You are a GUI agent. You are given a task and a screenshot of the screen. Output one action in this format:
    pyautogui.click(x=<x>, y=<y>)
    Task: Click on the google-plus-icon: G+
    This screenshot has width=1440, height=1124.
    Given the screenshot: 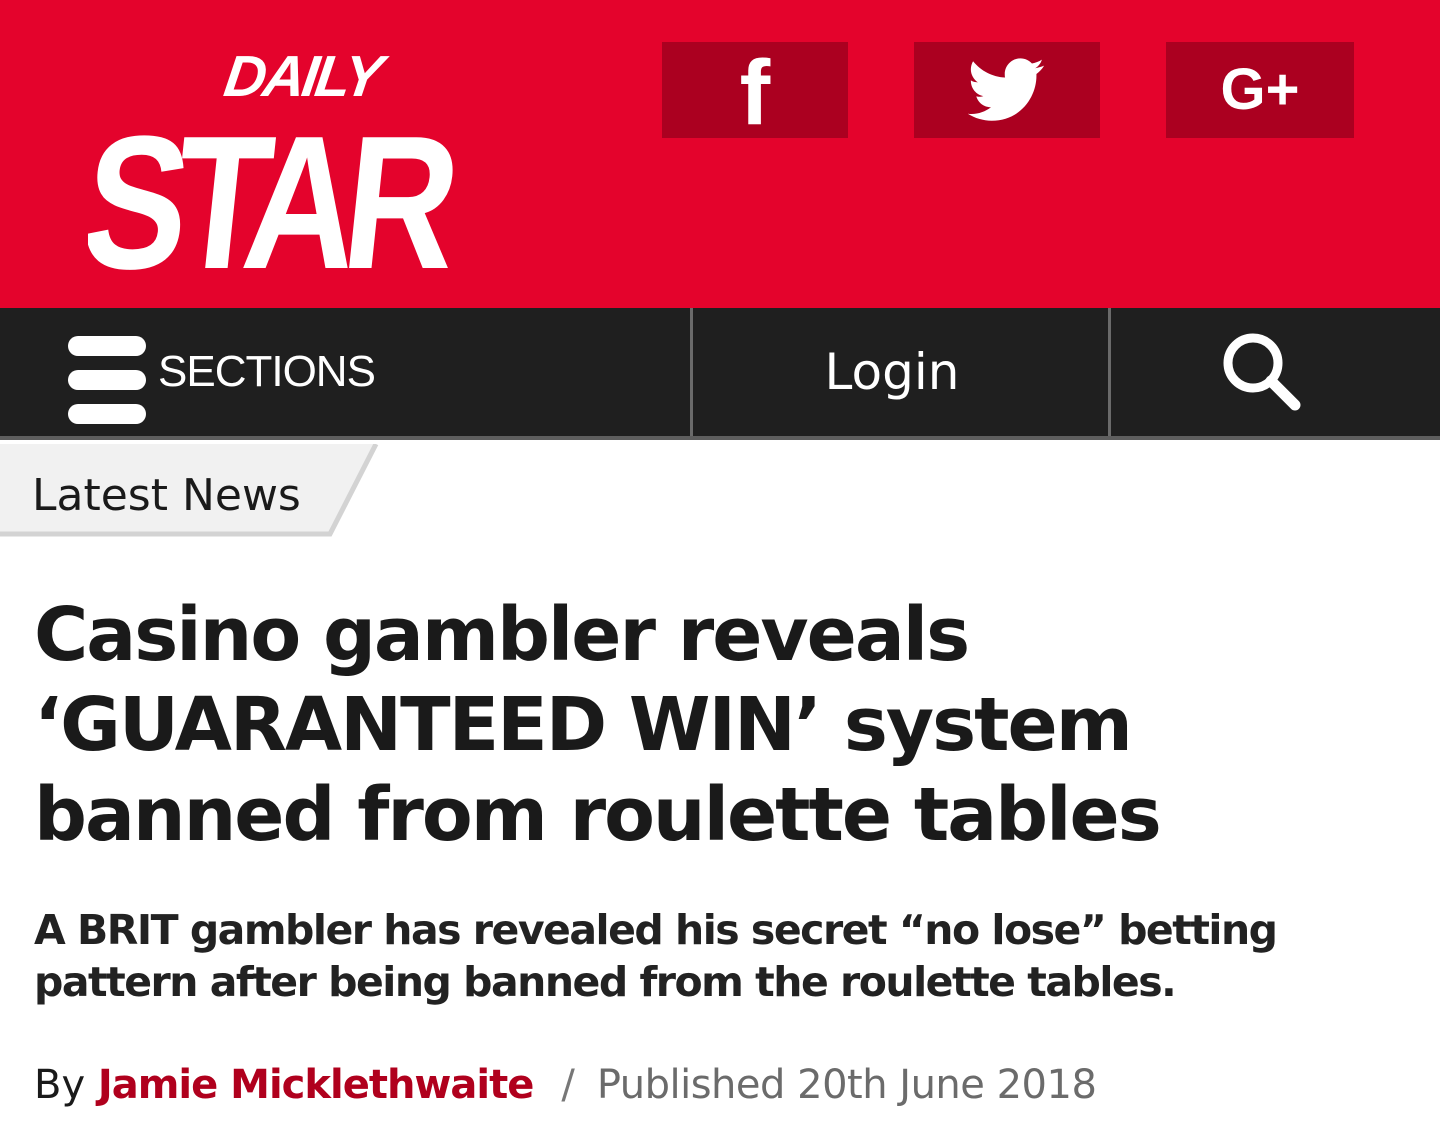 What is the action you would take?
    pyautogui.click(x=1260, y=89)
    